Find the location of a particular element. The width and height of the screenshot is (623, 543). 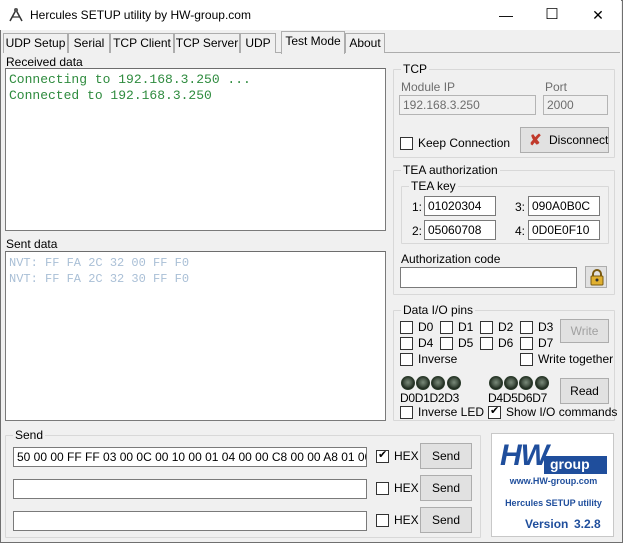

tab-udp: UDP is located at coordinates (258, 43).